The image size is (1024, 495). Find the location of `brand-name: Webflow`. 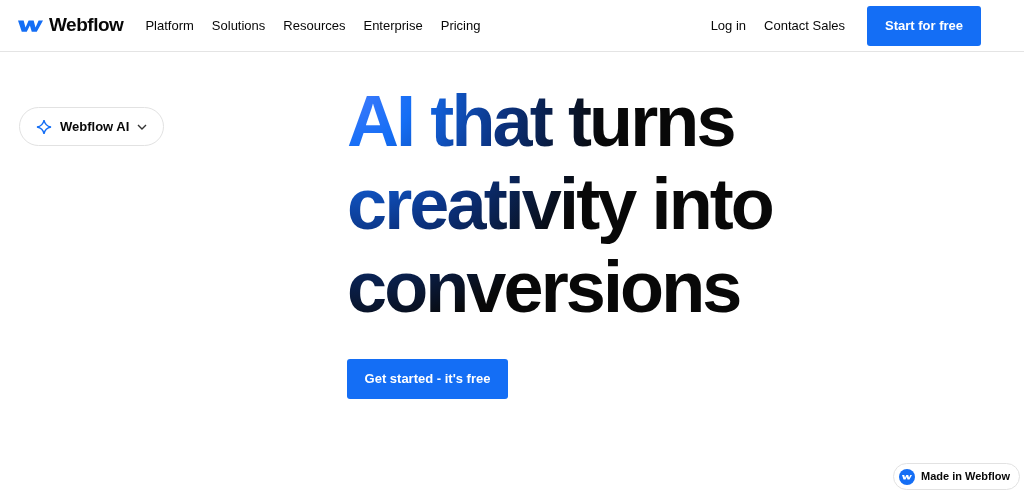

brand-name: Webflow is located at coordinates (86, 25).